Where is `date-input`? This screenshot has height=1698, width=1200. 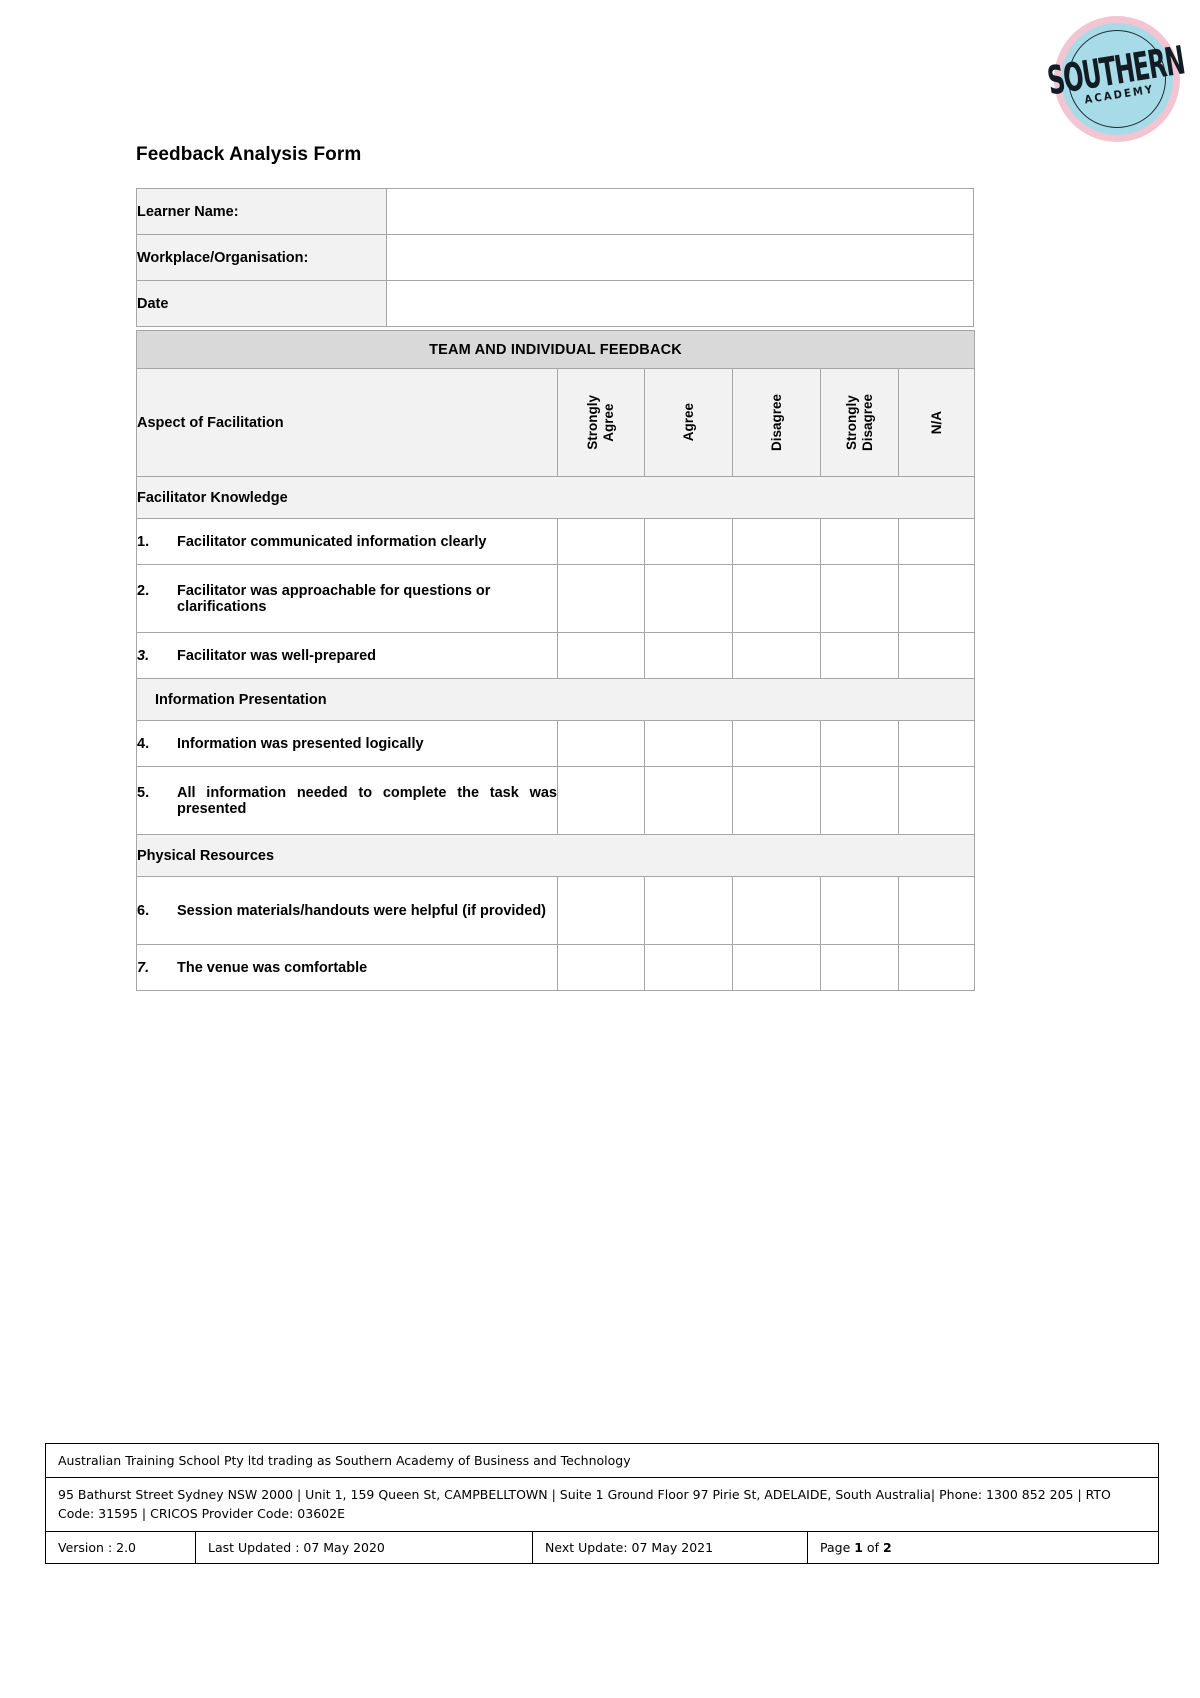 date-input is located at coordinates (680, 303).